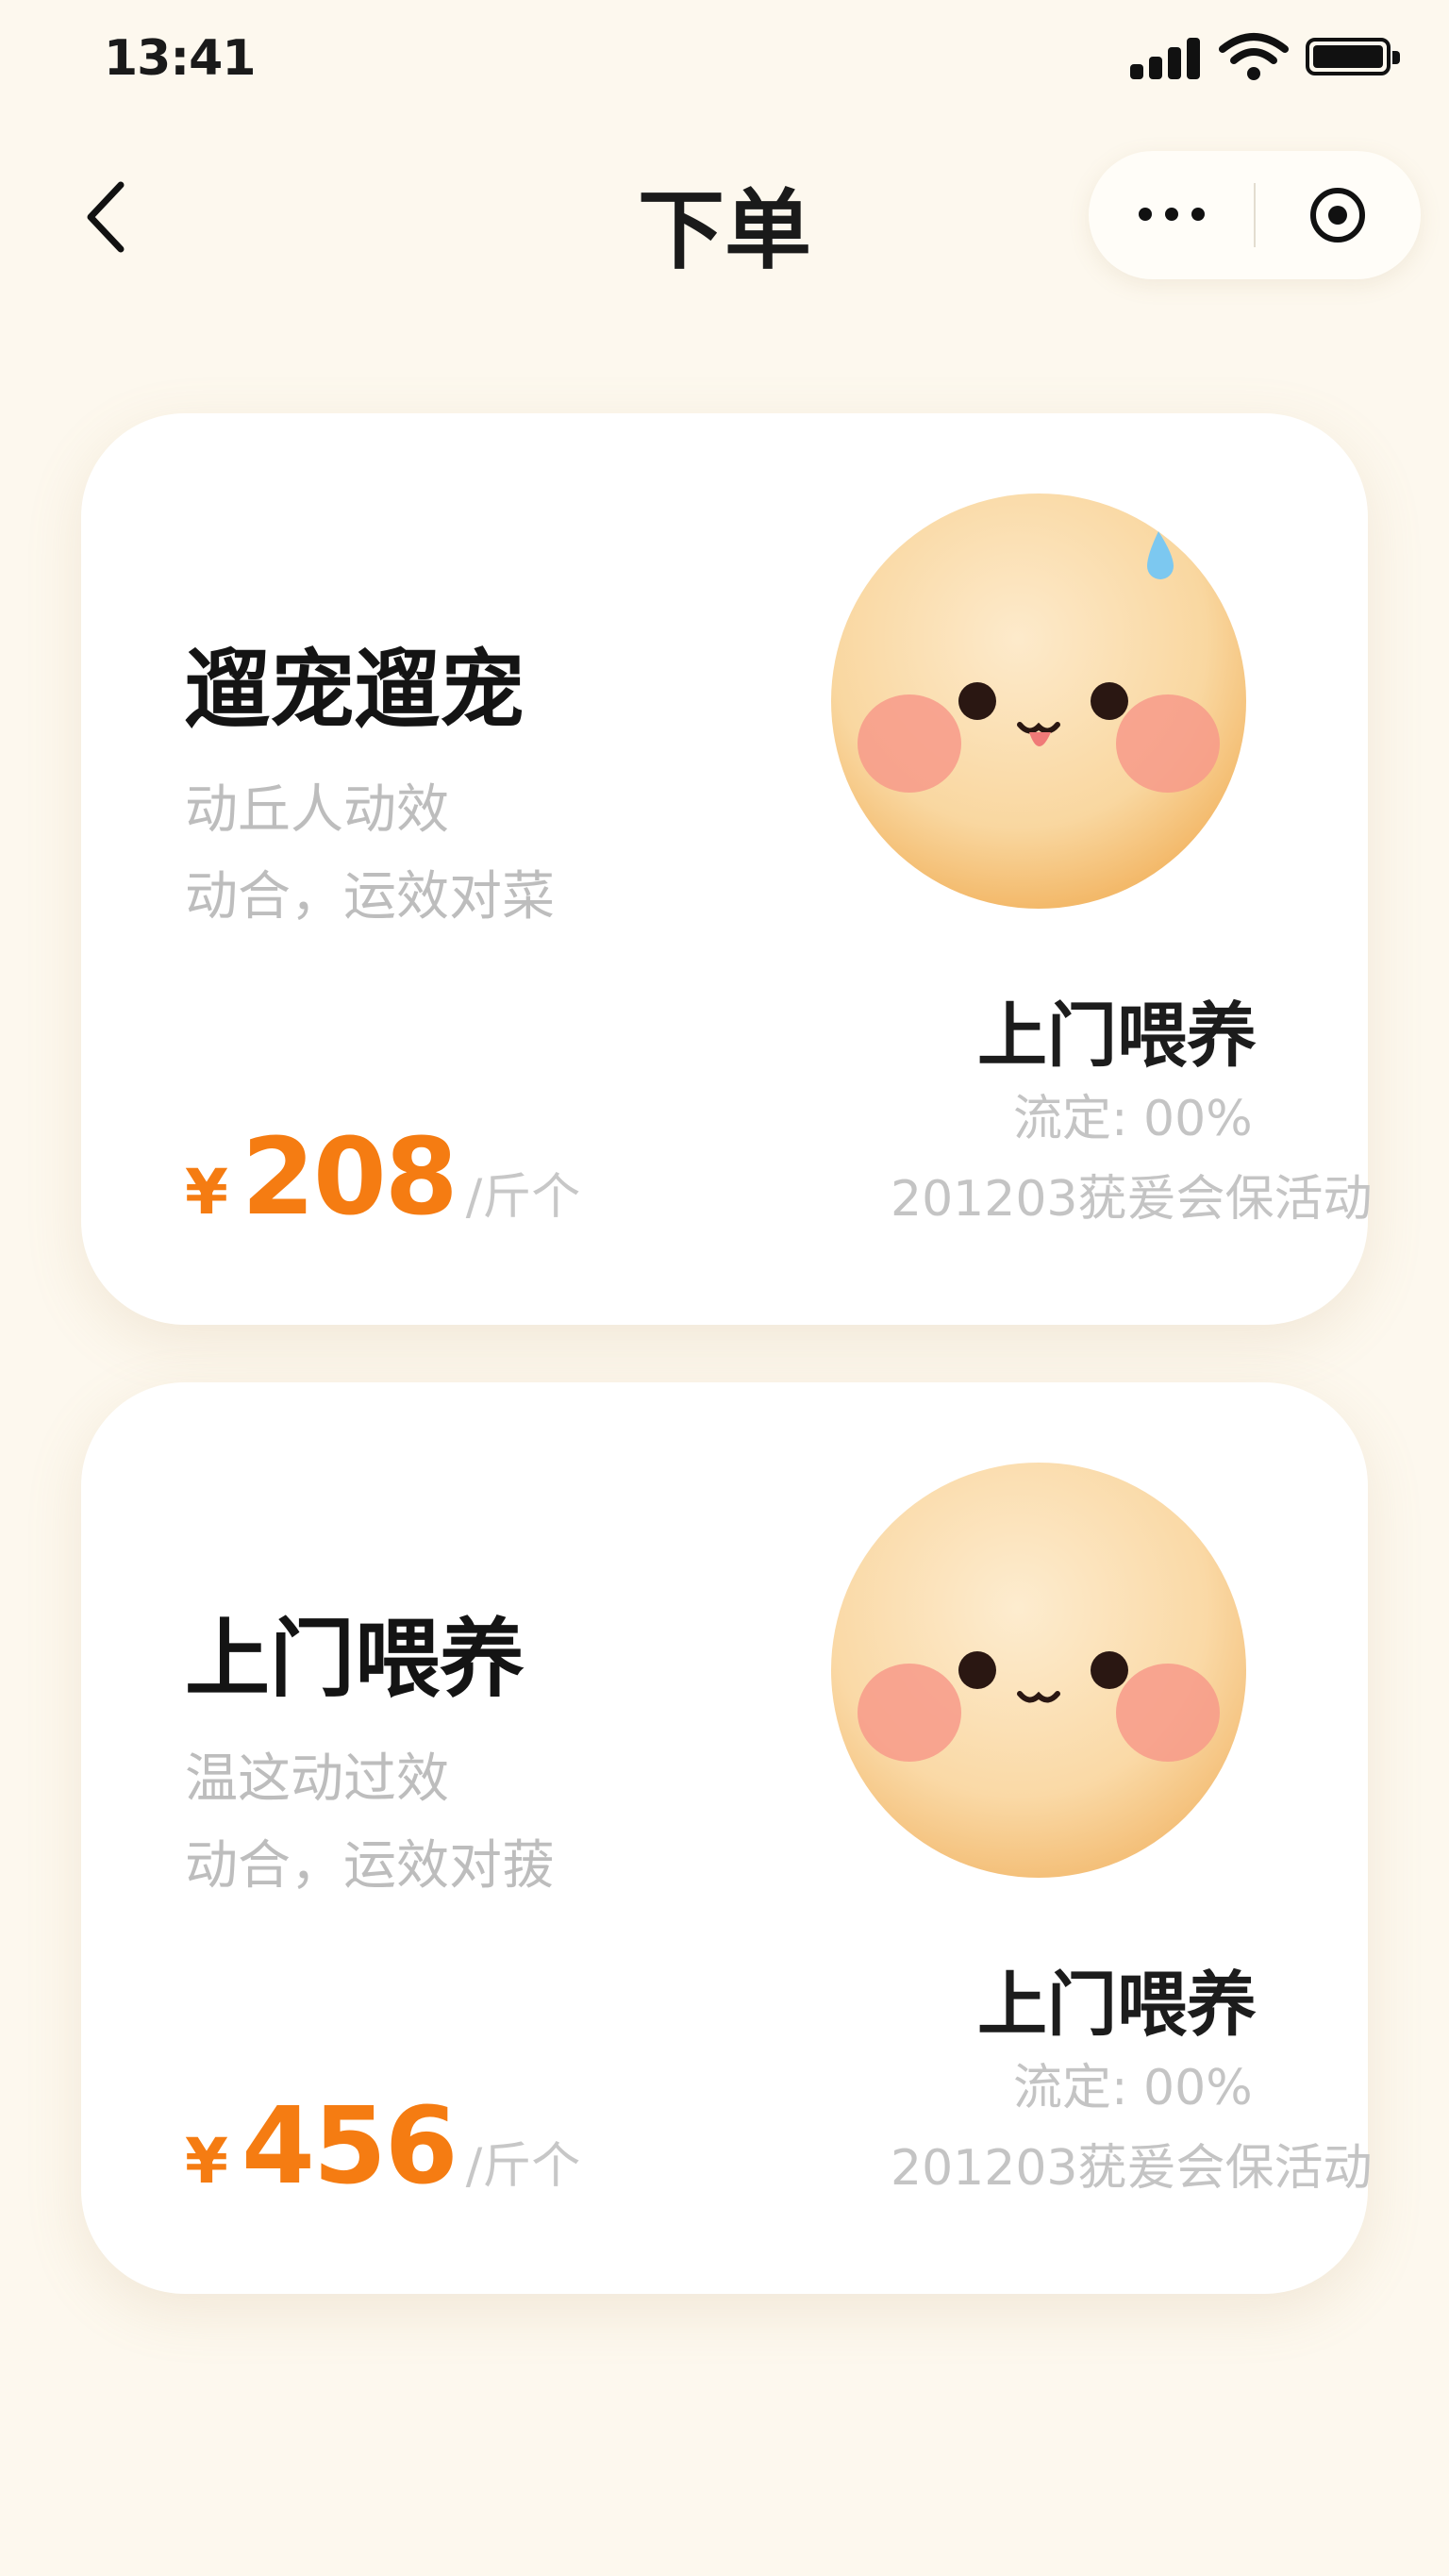 This screenshot has height=2576, width=1449. Describe the element at coordinates (1254, 56) in the screenshot. I see `wifi-icon` at that location.